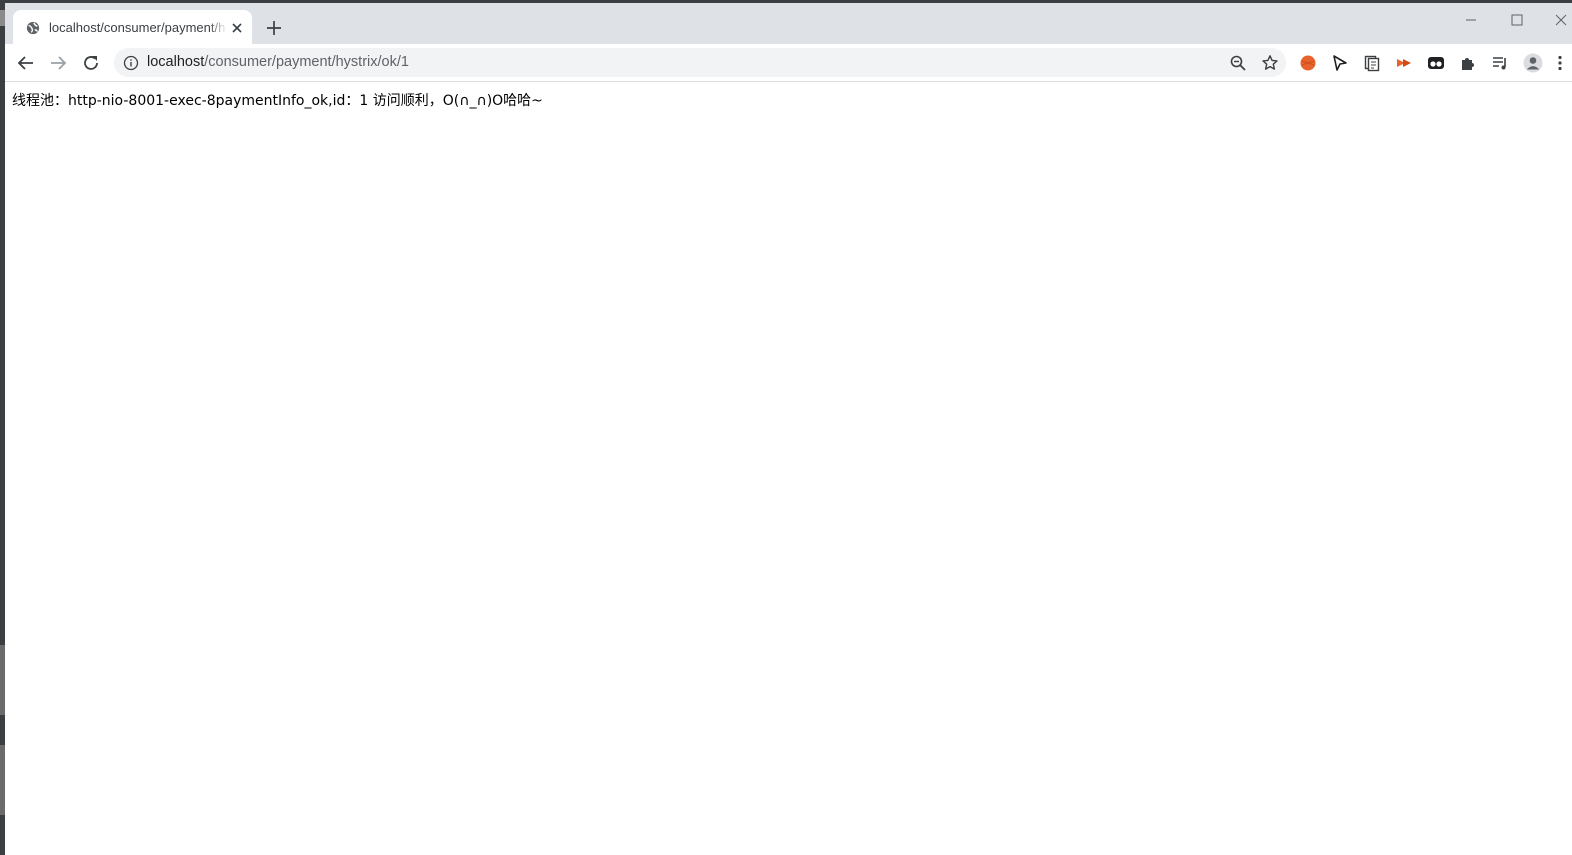  Describe the element at coordinates (1270, 63) in the screenshot. I see `star-icon` at that location.